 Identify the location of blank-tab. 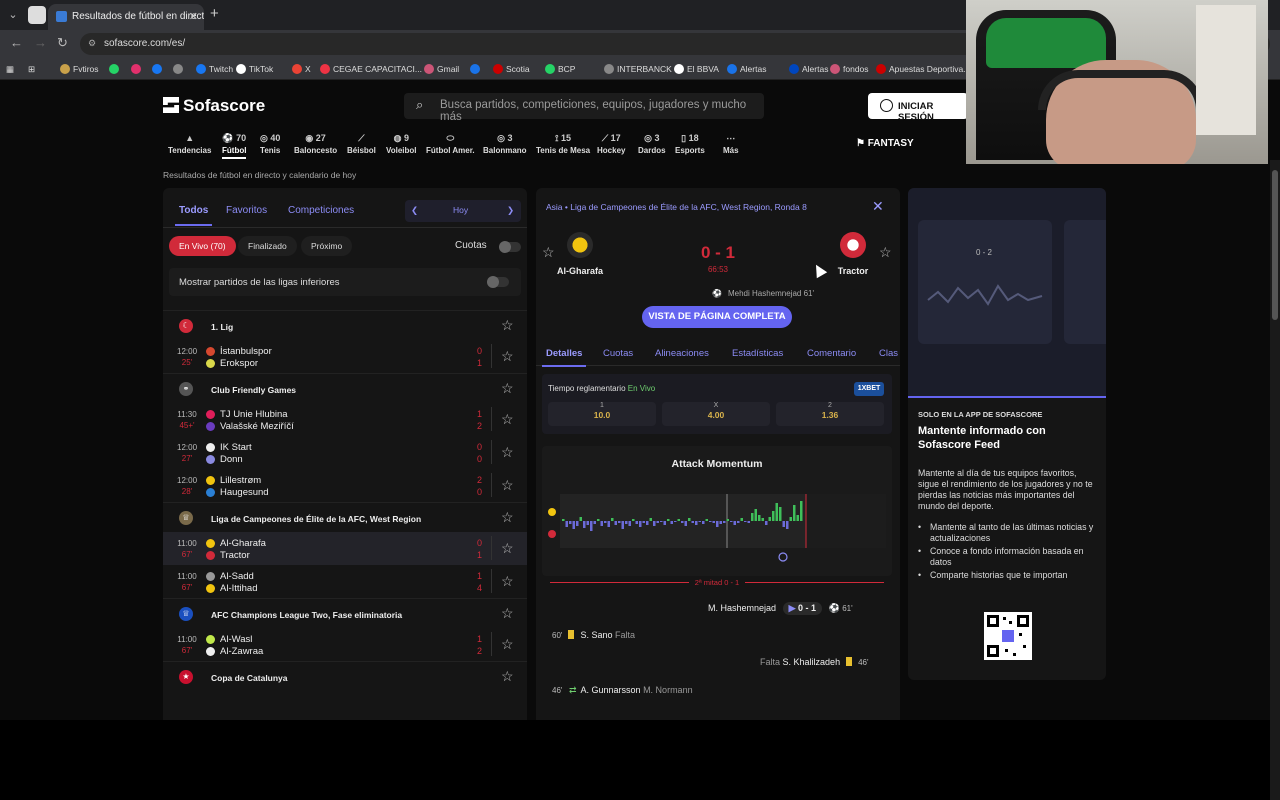
(37, 15).